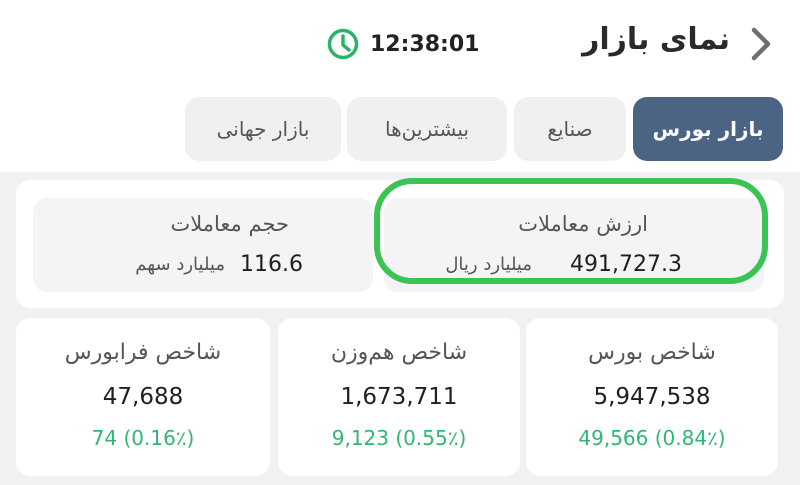 Image resolution: width=800 pixels, height=485 pixels. I want to click on back-button, so click(761, 44).